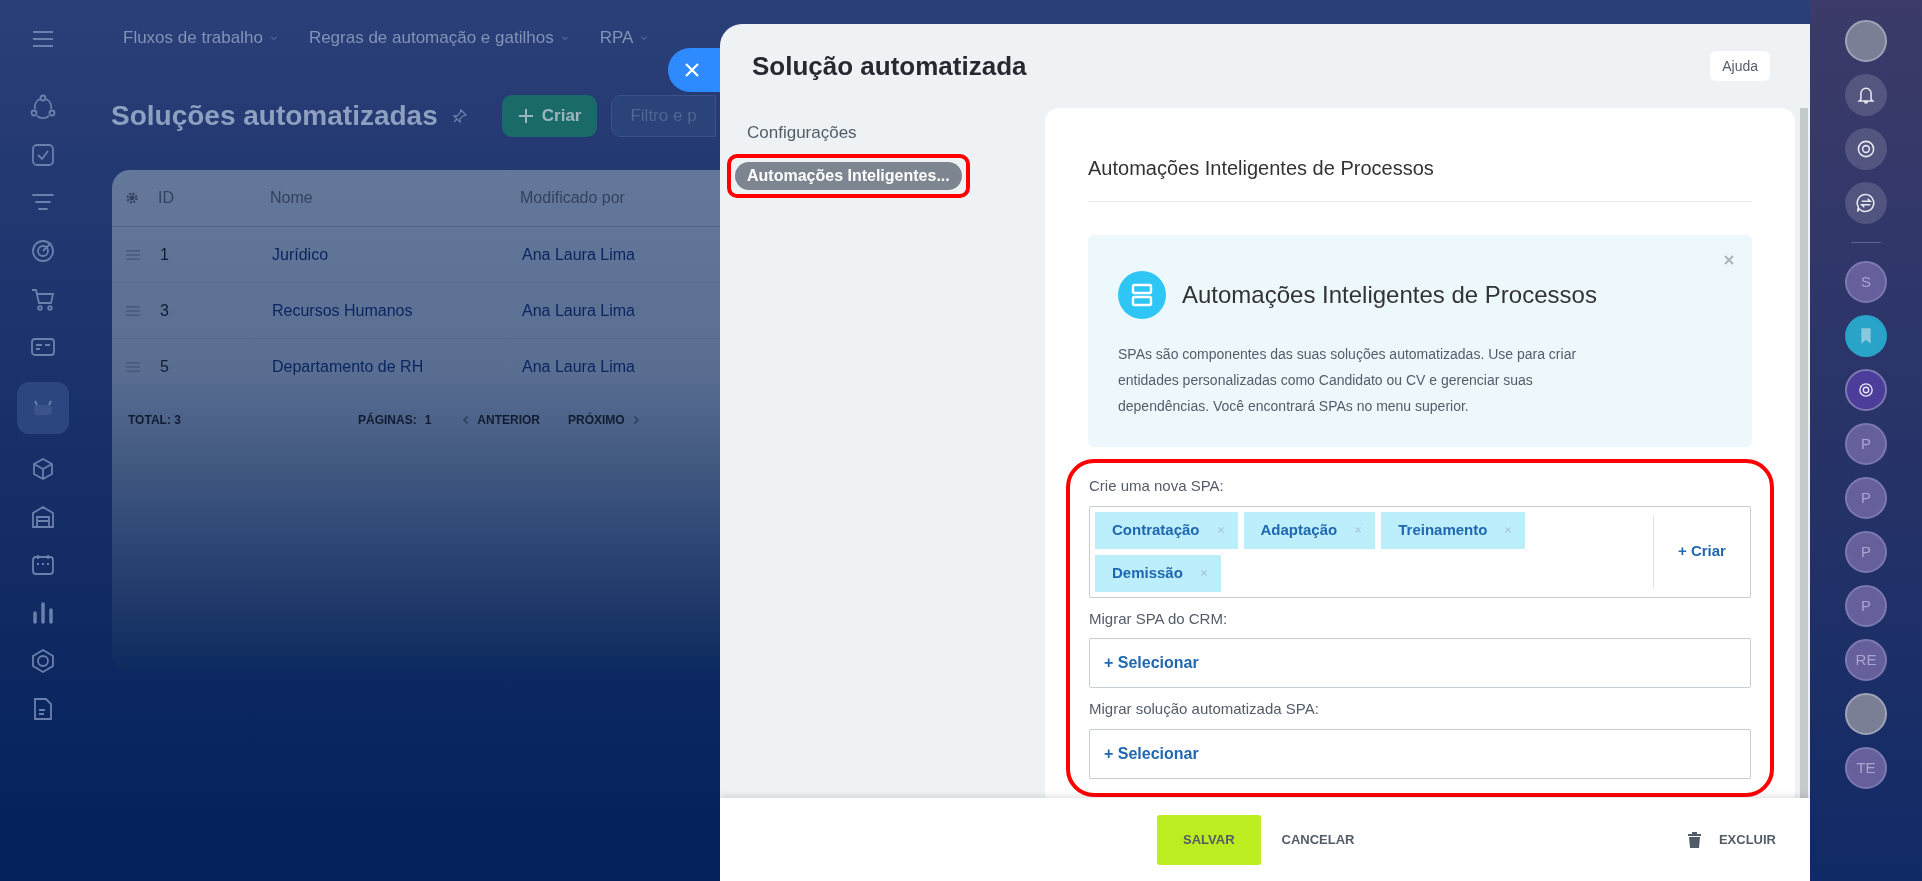  What do you see at coordinates (1866, 660) in the screenshot?
I see `chat-avatar: RE` at bounding box center [1866, 660].